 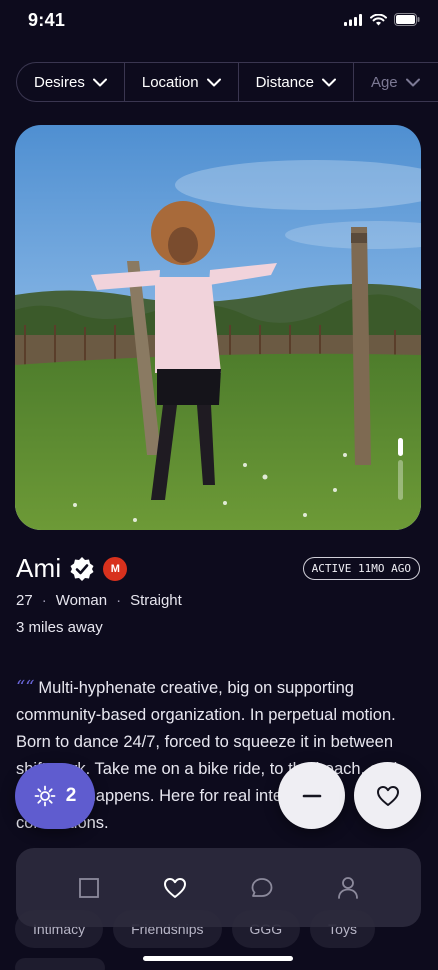 I want to click on nav-likes, so click(x=175, y=888).